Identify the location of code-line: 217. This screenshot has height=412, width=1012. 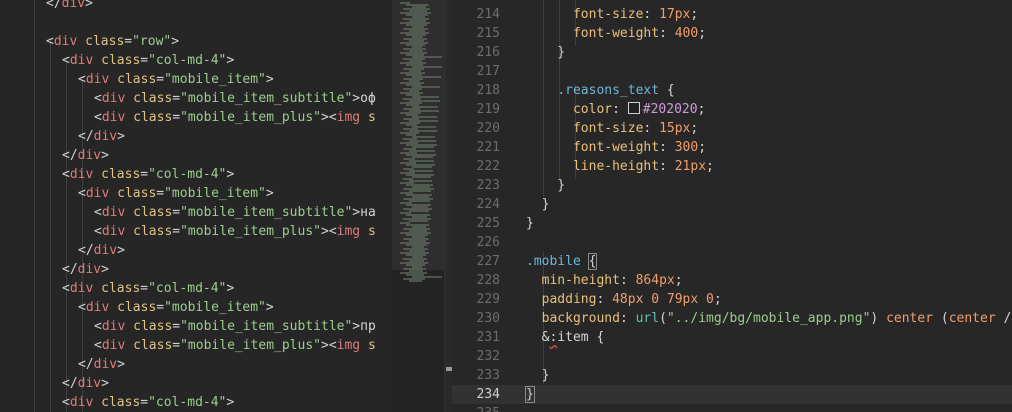
(732, 71).